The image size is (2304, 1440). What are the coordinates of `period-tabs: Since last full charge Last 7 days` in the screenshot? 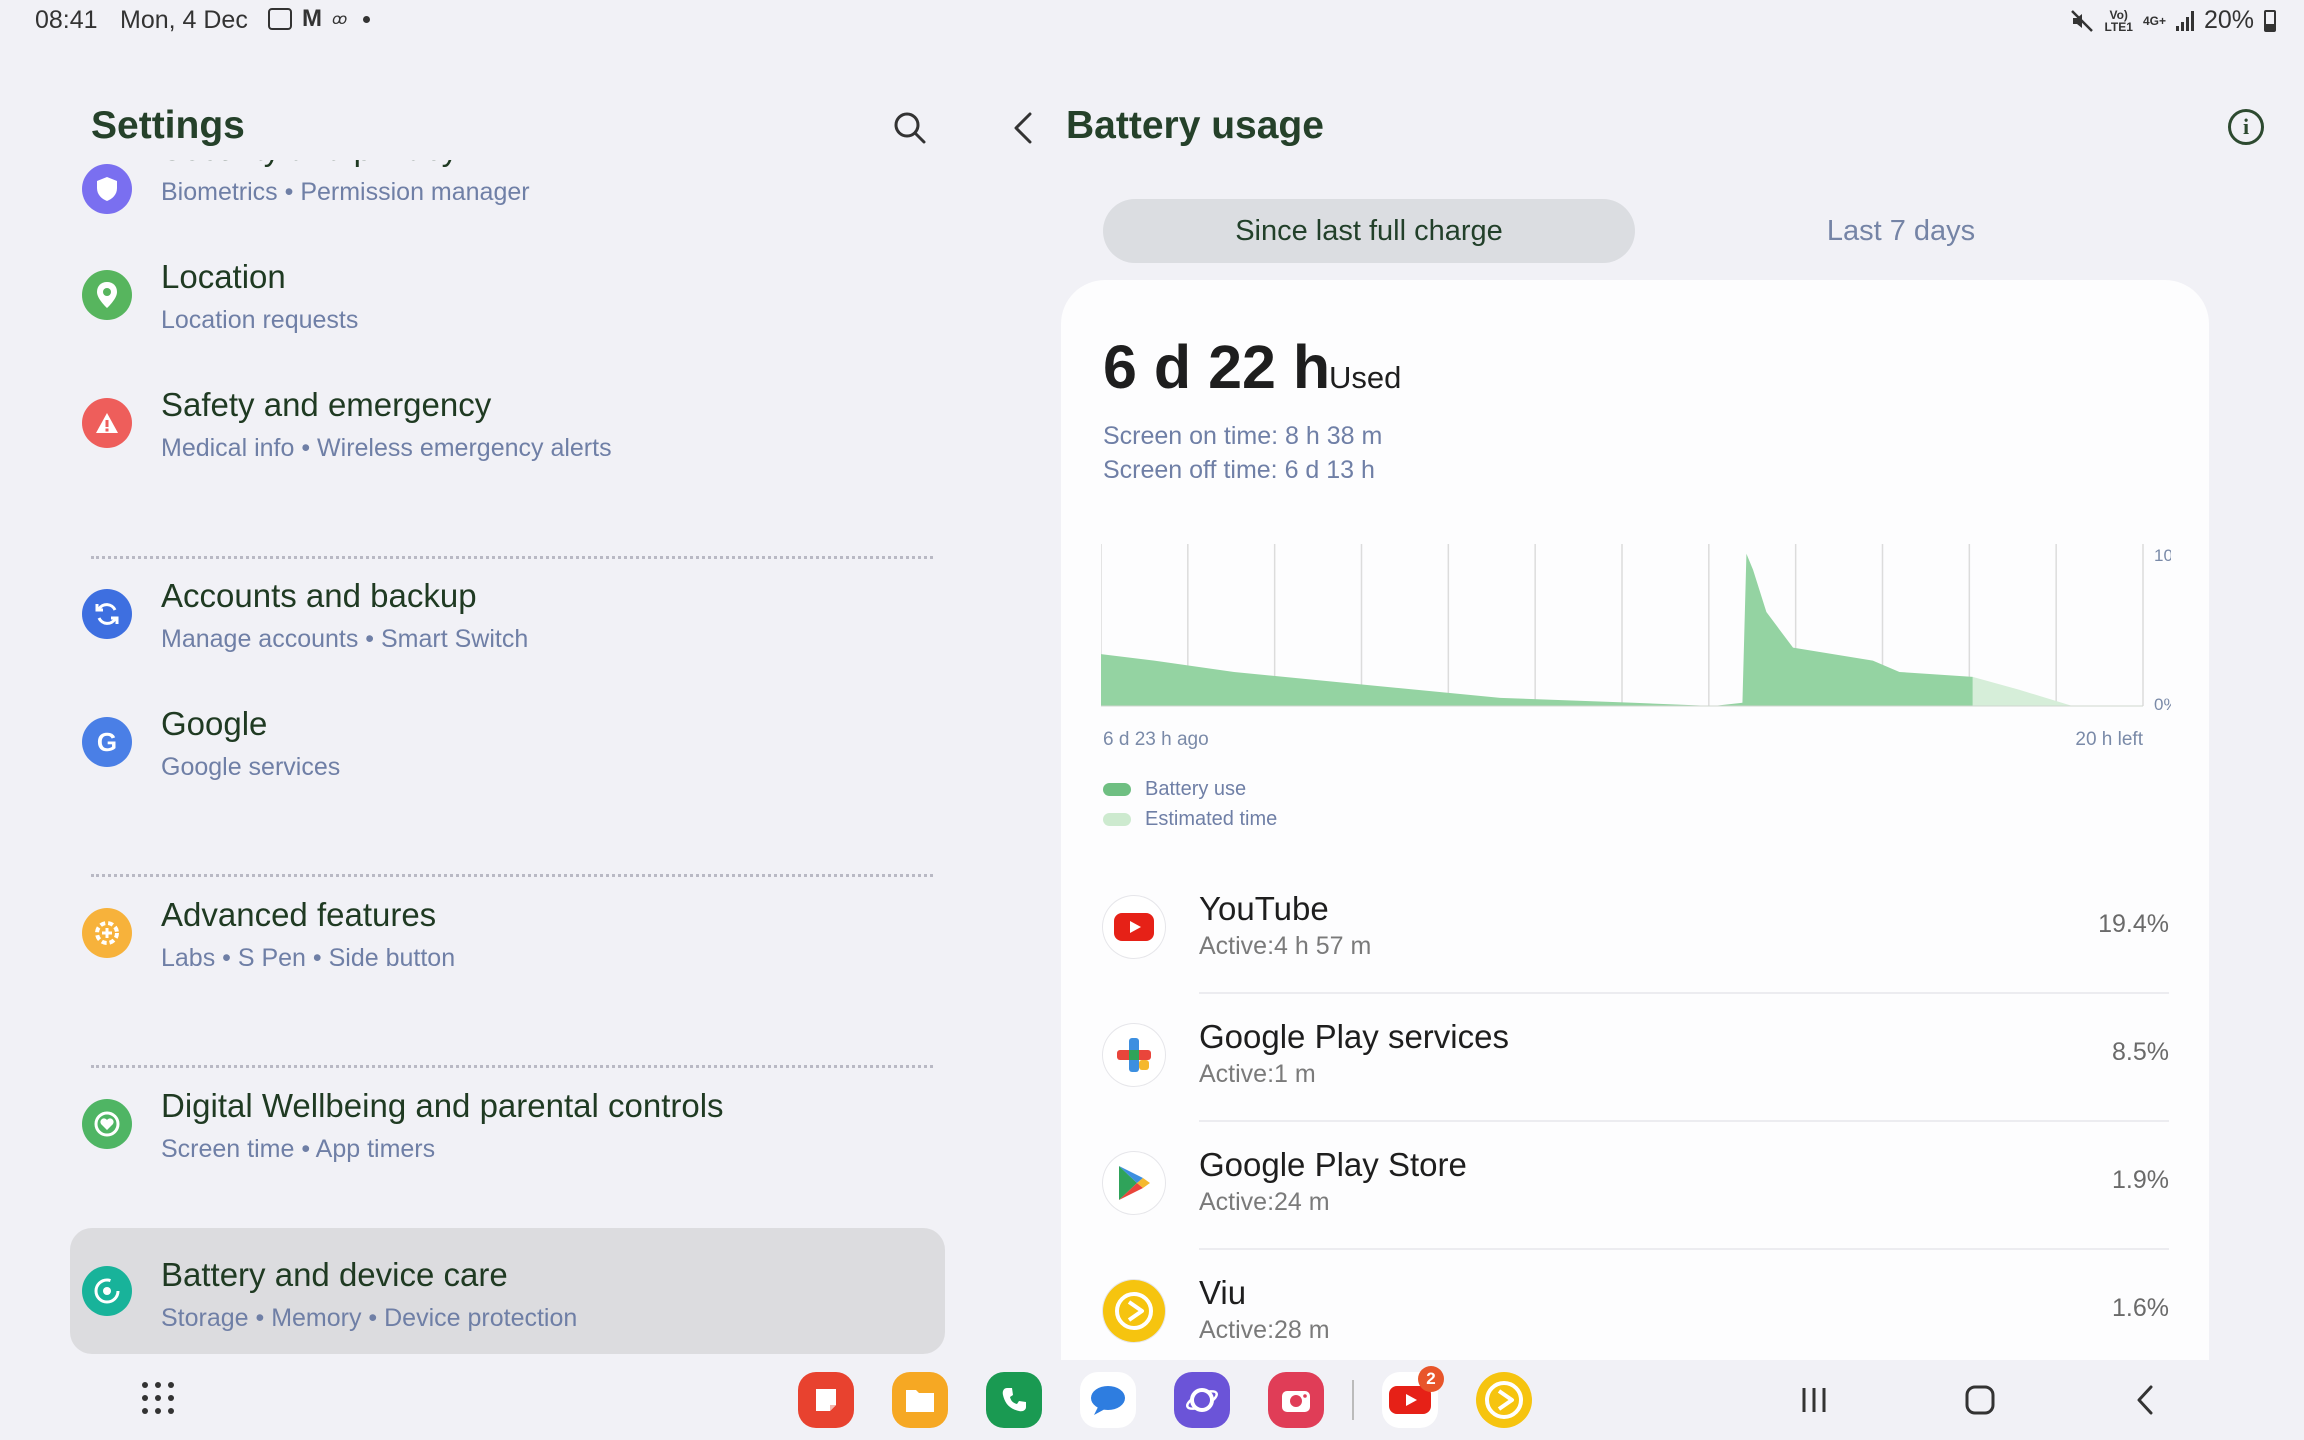 It's located at (1635, 231).